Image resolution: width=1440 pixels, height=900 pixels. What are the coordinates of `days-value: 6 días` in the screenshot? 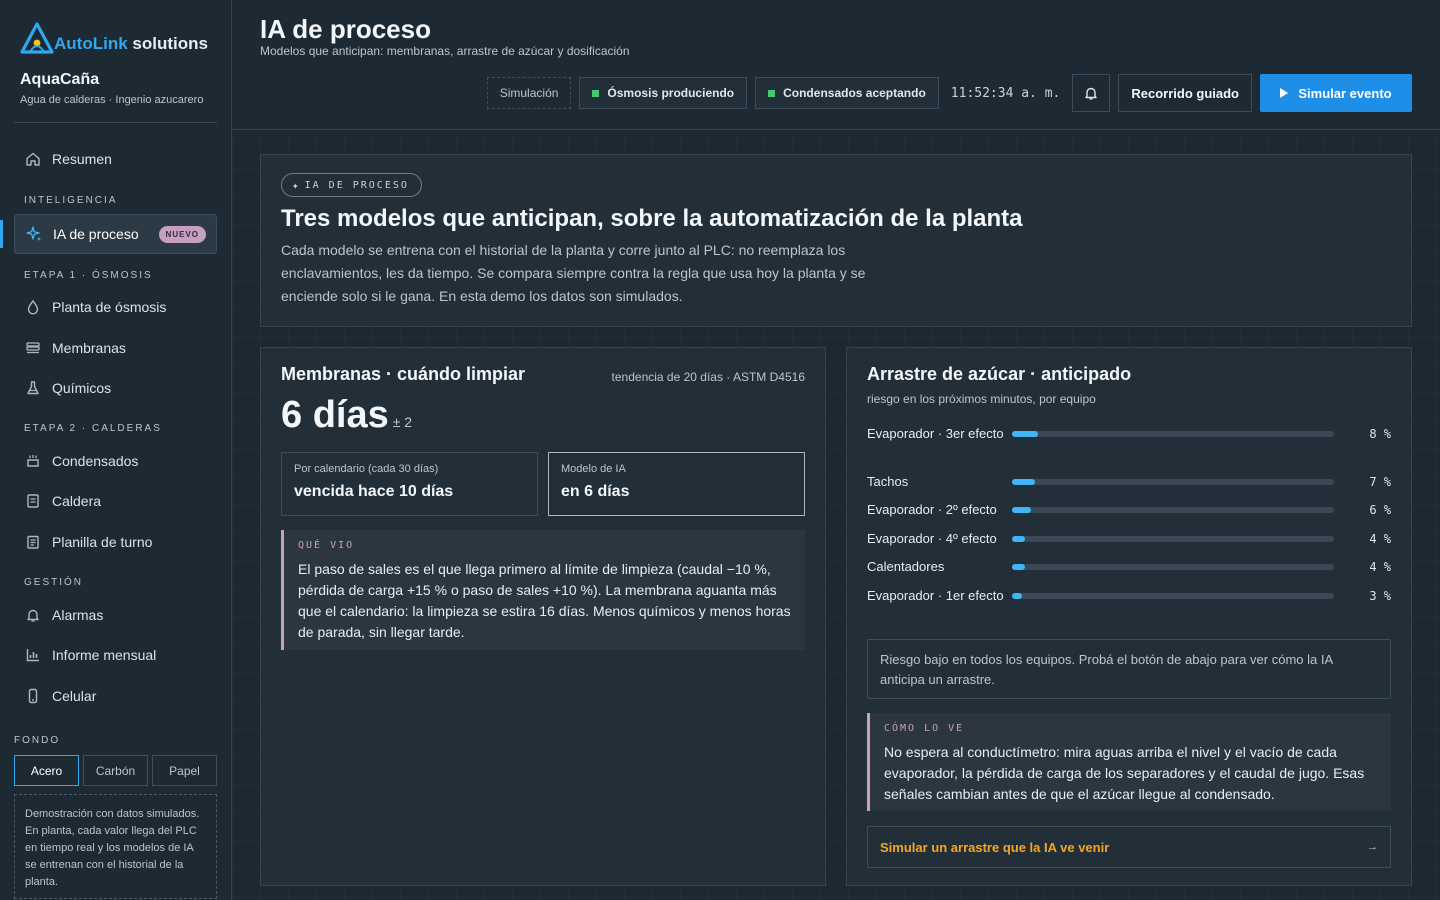 It's located at (335, 415).